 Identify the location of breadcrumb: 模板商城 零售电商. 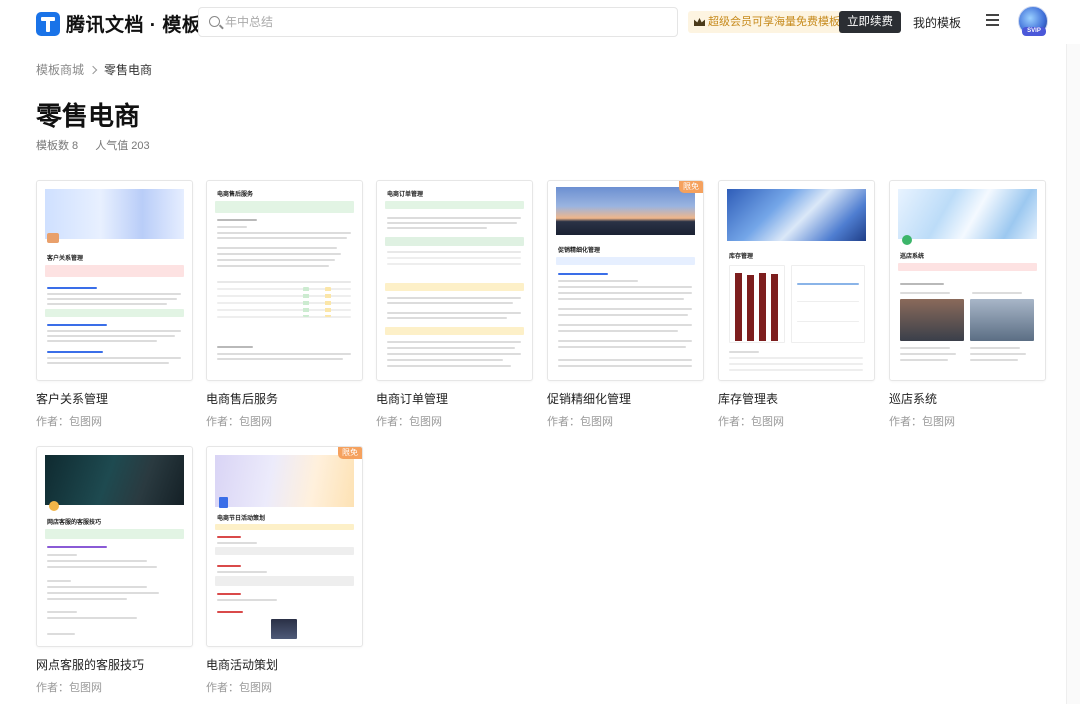
(94, 69).